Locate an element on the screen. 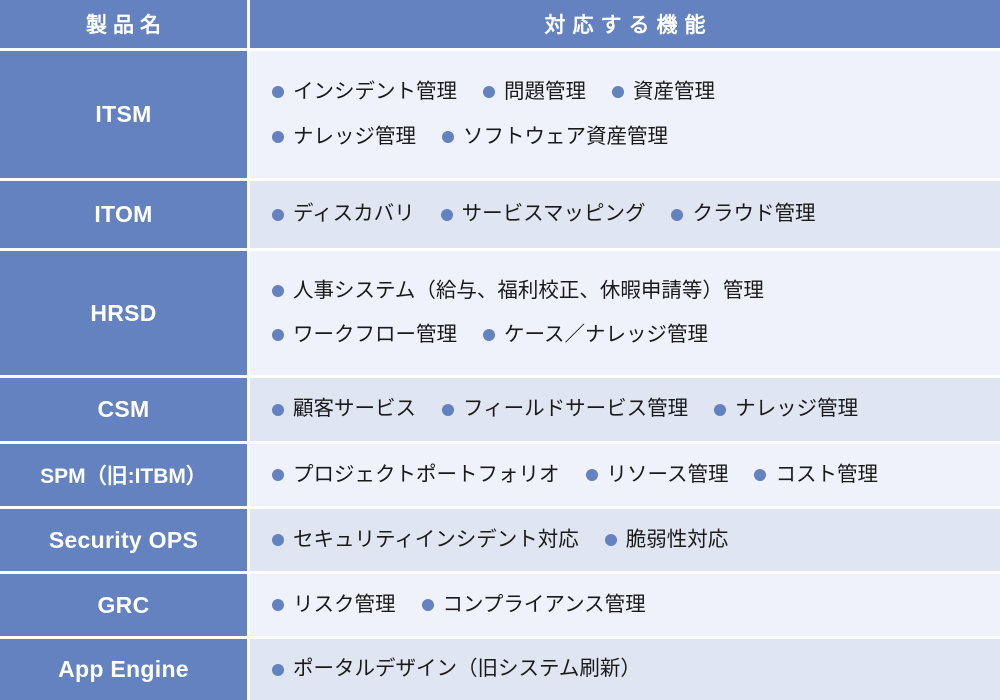  feature-line: ポータルデザイン（旧システム刷新） is located at coordinates (636, 669).